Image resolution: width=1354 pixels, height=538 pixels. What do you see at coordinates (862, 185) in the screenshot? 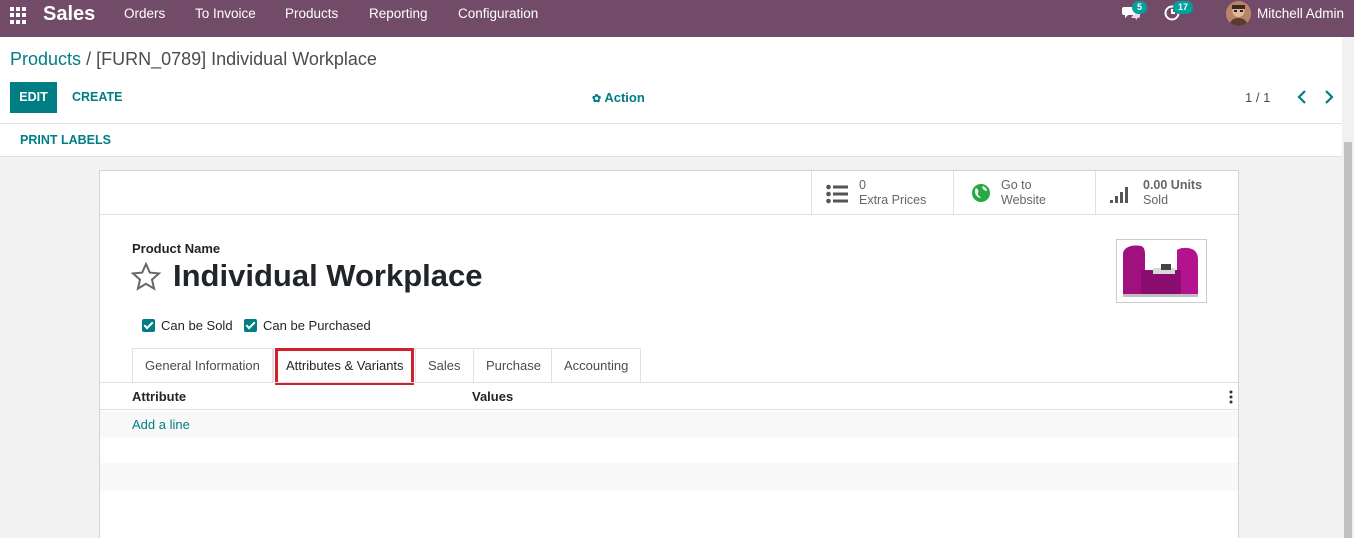
I see `extra-prices-count: 0` at bounding box center [862, 185].